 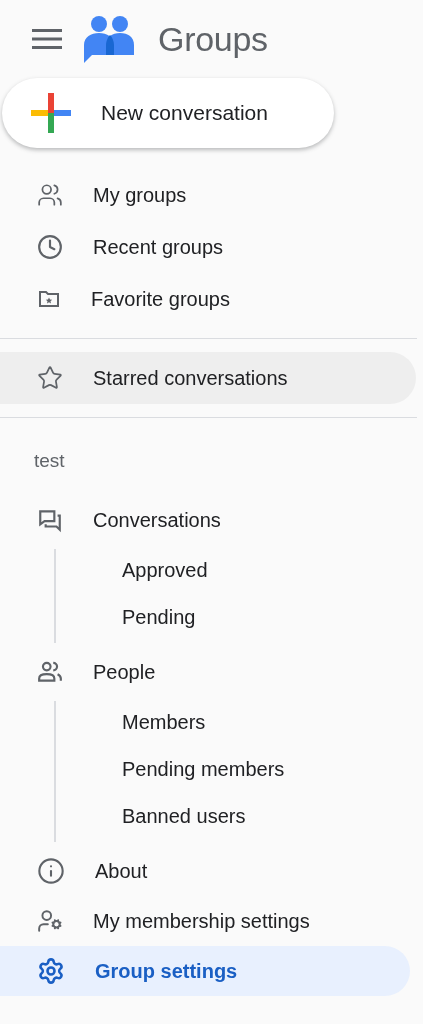 I want to click on app-title: Groups, so click(x=213, y=39).